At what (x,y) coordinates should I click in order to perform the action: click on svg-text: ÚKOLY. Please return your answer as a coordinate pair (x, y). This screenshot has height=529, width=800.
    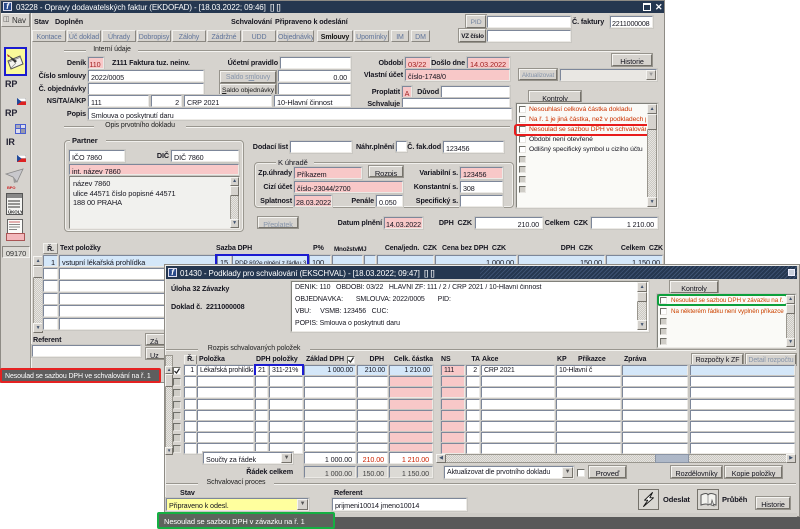
    Looking at the image, I should click on (15, 212).